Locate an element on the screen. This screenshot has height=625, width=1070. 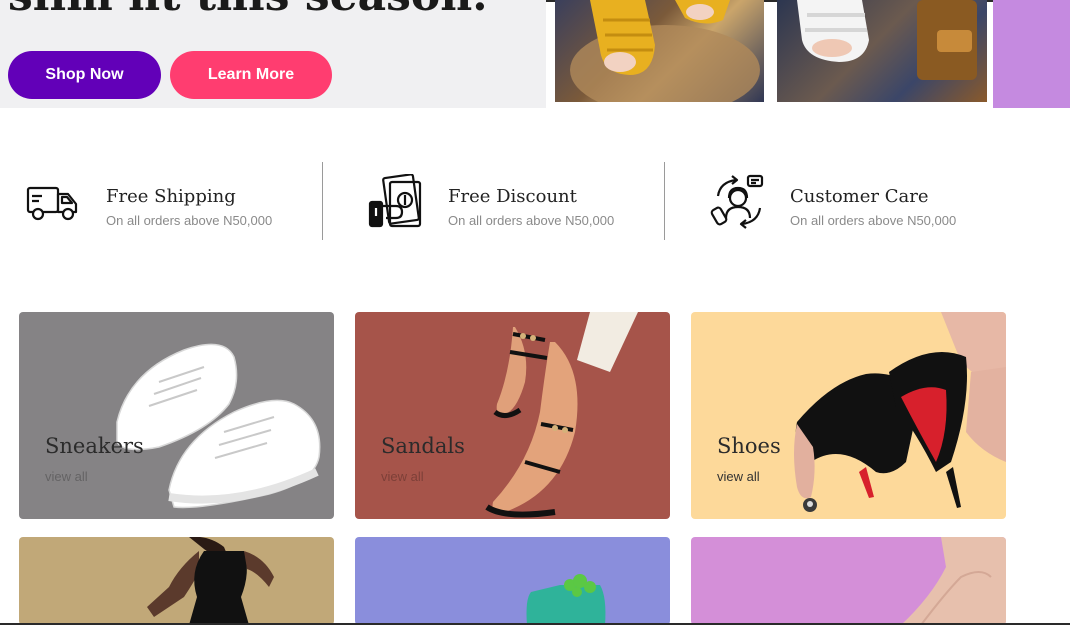
feature-title: Customer Care is located at coordinates (859, 196).